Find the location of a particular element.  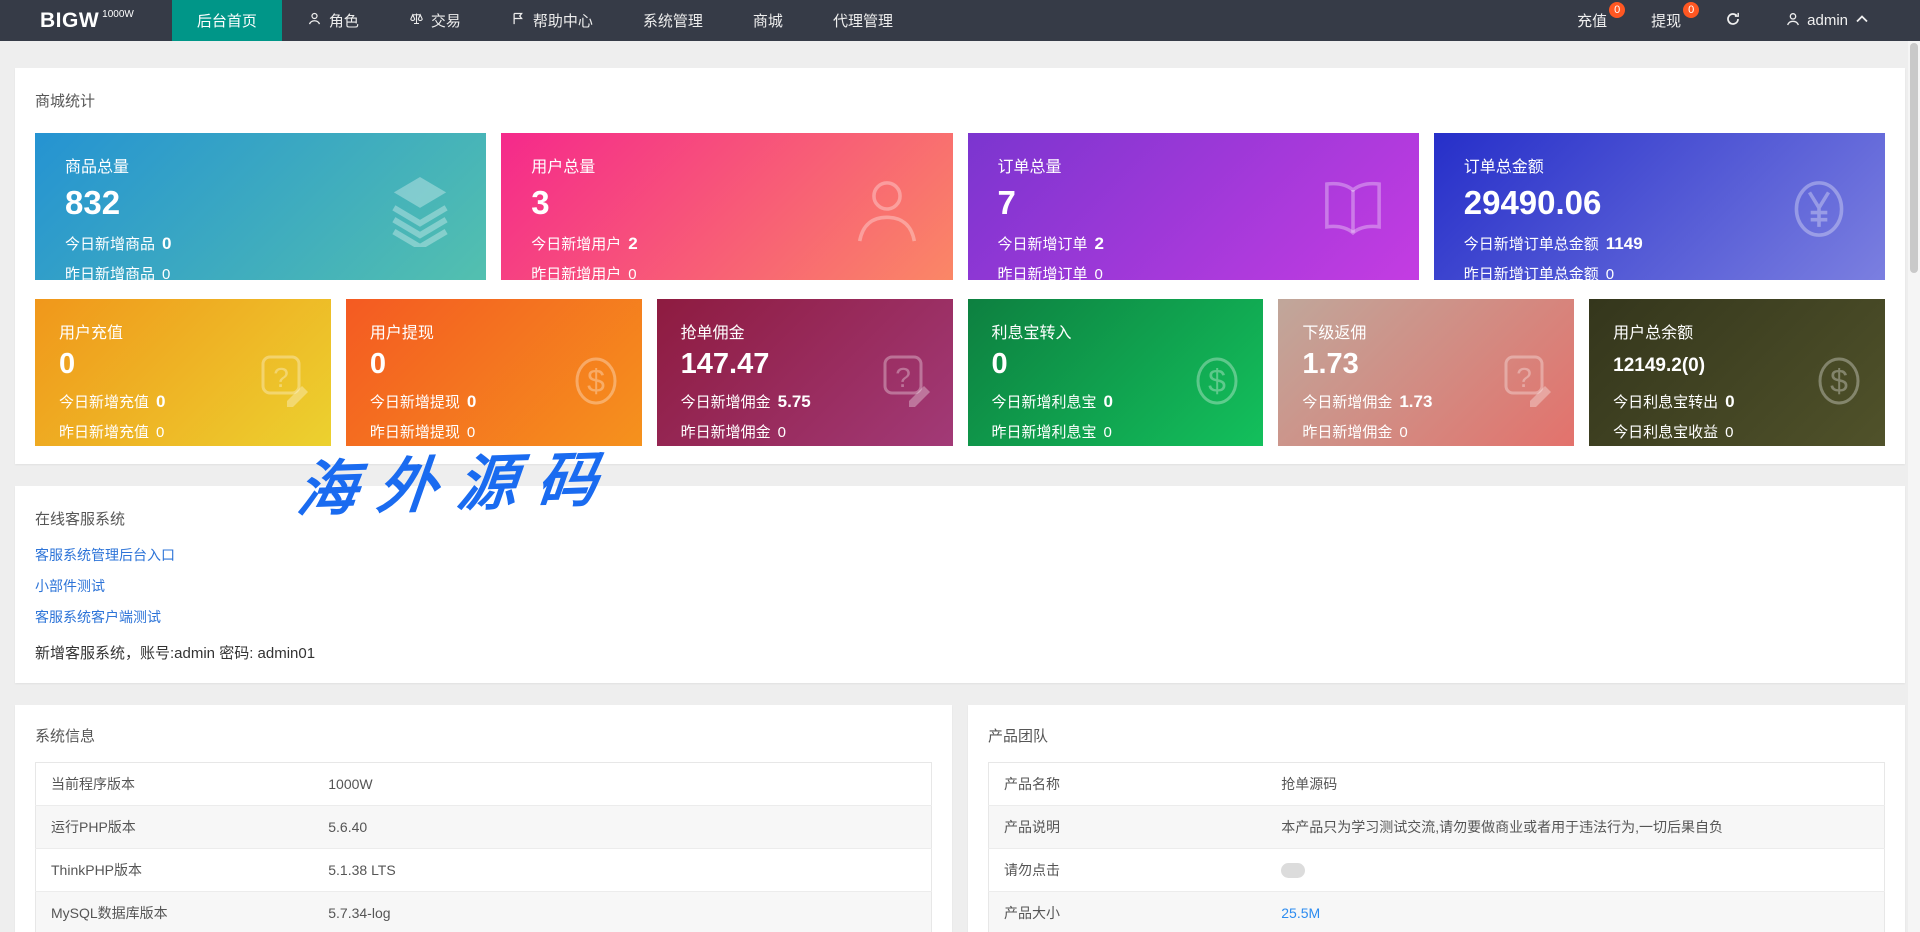

stat-card-interest-in: 利息宝转入 0 今日新增利息宝 0 昨日新增利息宝 0 $ is located at coordinates (1115, 372).